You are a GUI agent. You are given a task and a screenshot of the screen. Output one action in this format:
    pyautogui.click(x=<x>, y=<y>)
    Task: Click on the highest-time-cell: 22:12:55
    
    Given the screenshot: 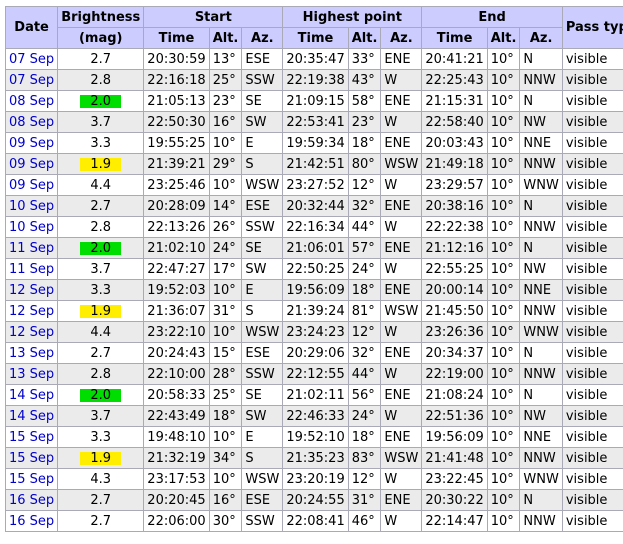 What is the action you would take?
    pyautogui.click(x=315, y=374)
    